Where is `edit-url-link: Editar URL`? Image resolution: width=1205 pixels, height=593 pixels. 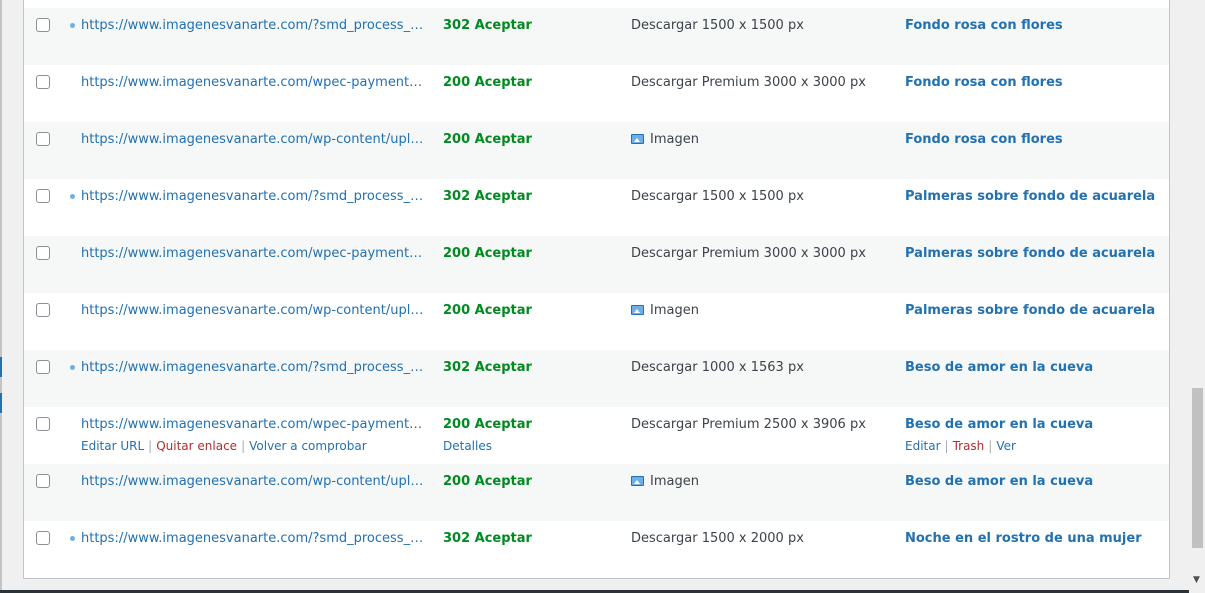 edit-url-link: Editar URL is located at coordinates (112, 446).